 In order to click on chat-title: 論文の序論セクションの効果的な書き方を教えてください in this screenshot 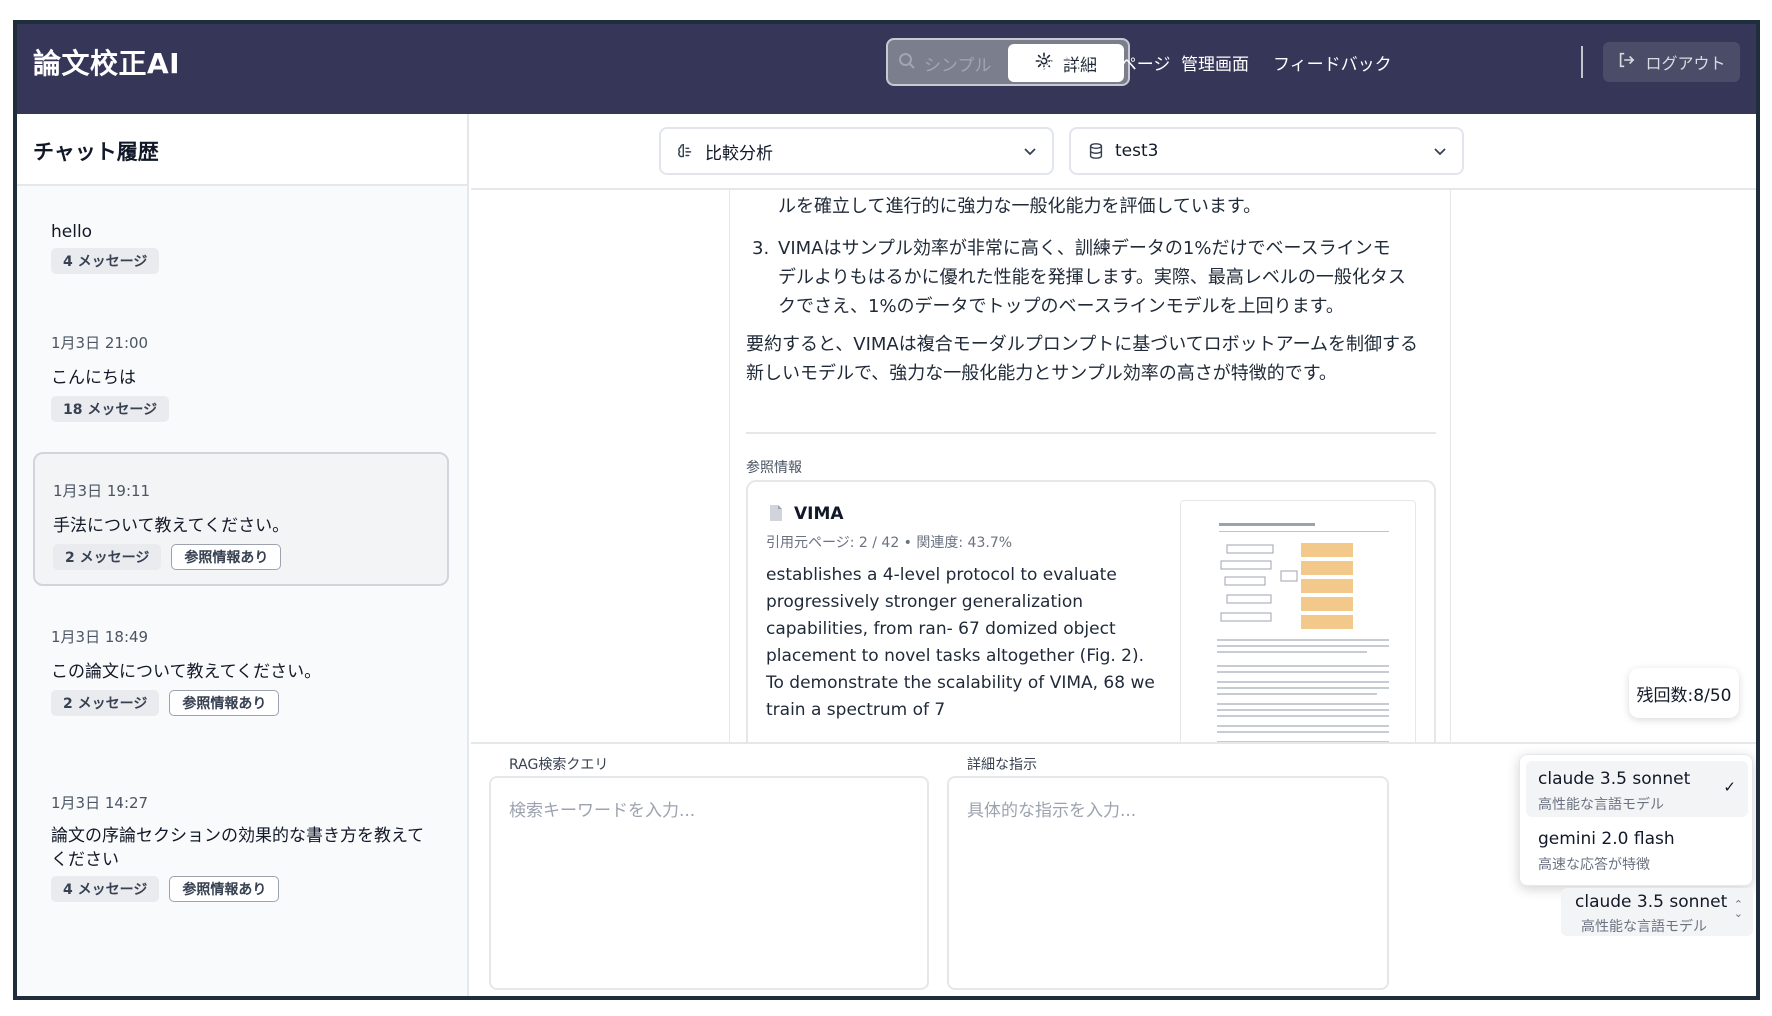, I will do `click(238, 848)`.